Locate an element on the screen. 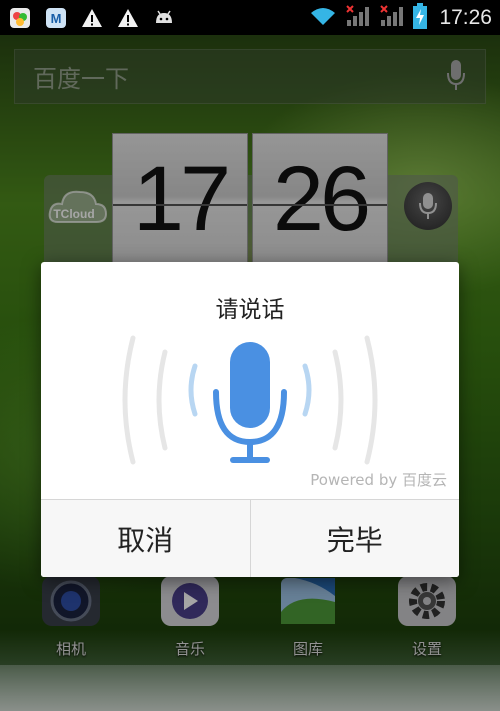 Image resolution: width=500 pixels, height=711 pixels. voice-wave-graphic is located at coordinates (250, 400).